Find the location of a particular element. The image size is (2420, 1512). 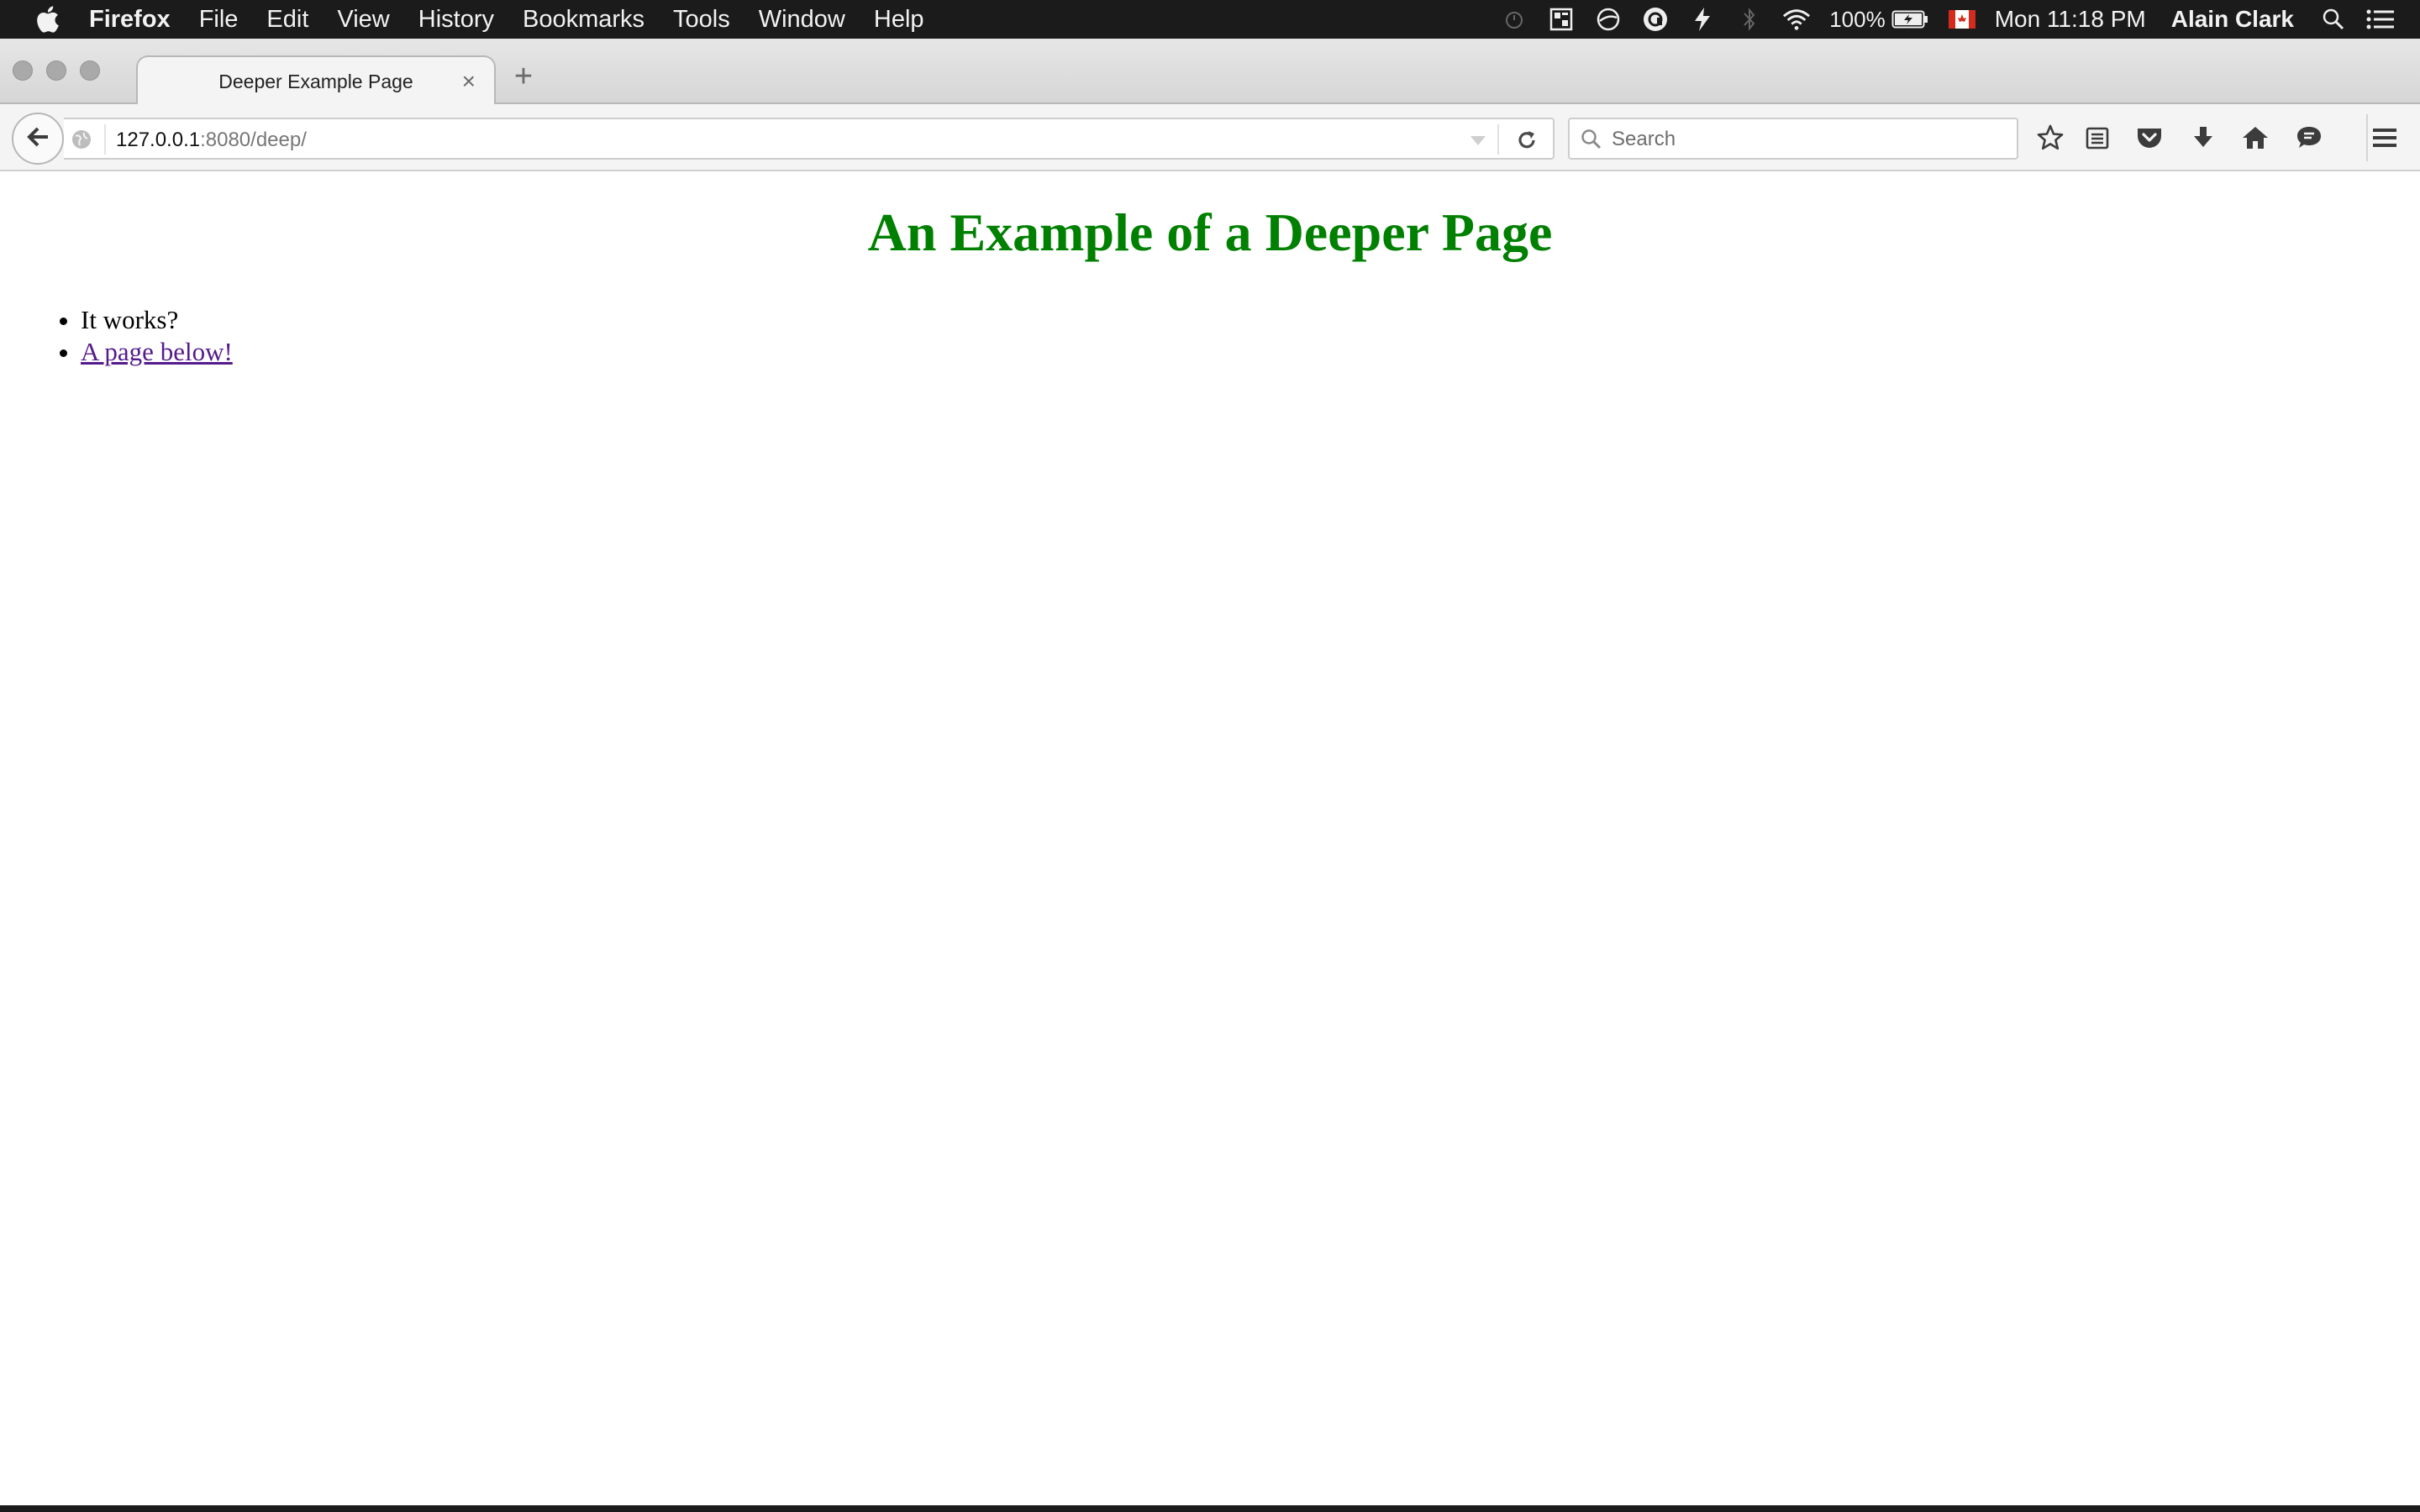

flash-app-icon is located at coordinates (1703, 19).